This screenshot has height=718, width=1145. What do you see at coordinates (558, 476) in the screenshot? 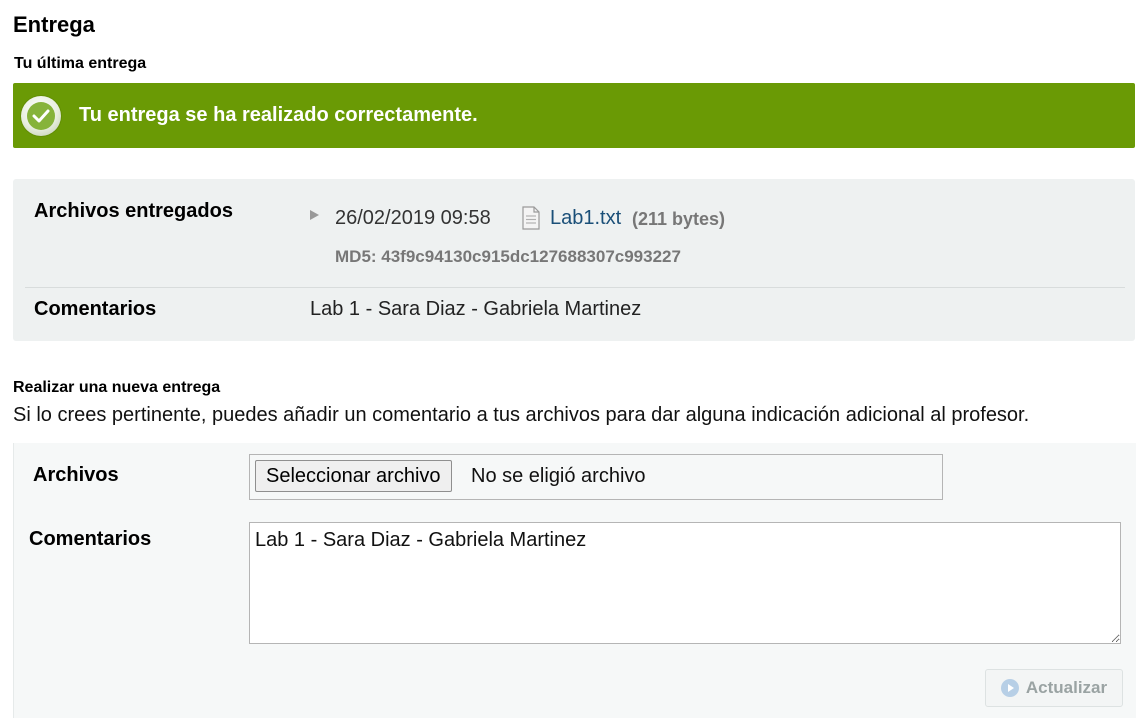
I see `file-status: No se eligió archivo` at bounding box center [558, 476].